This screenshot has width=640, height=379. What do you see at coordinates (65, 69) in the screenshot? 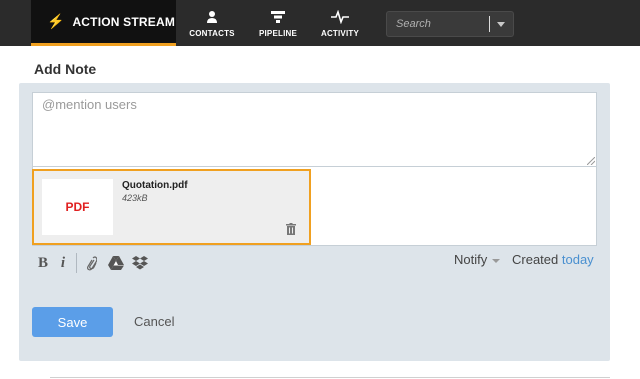
I see `page-title: Add Note` at bounding box center [65, 69].